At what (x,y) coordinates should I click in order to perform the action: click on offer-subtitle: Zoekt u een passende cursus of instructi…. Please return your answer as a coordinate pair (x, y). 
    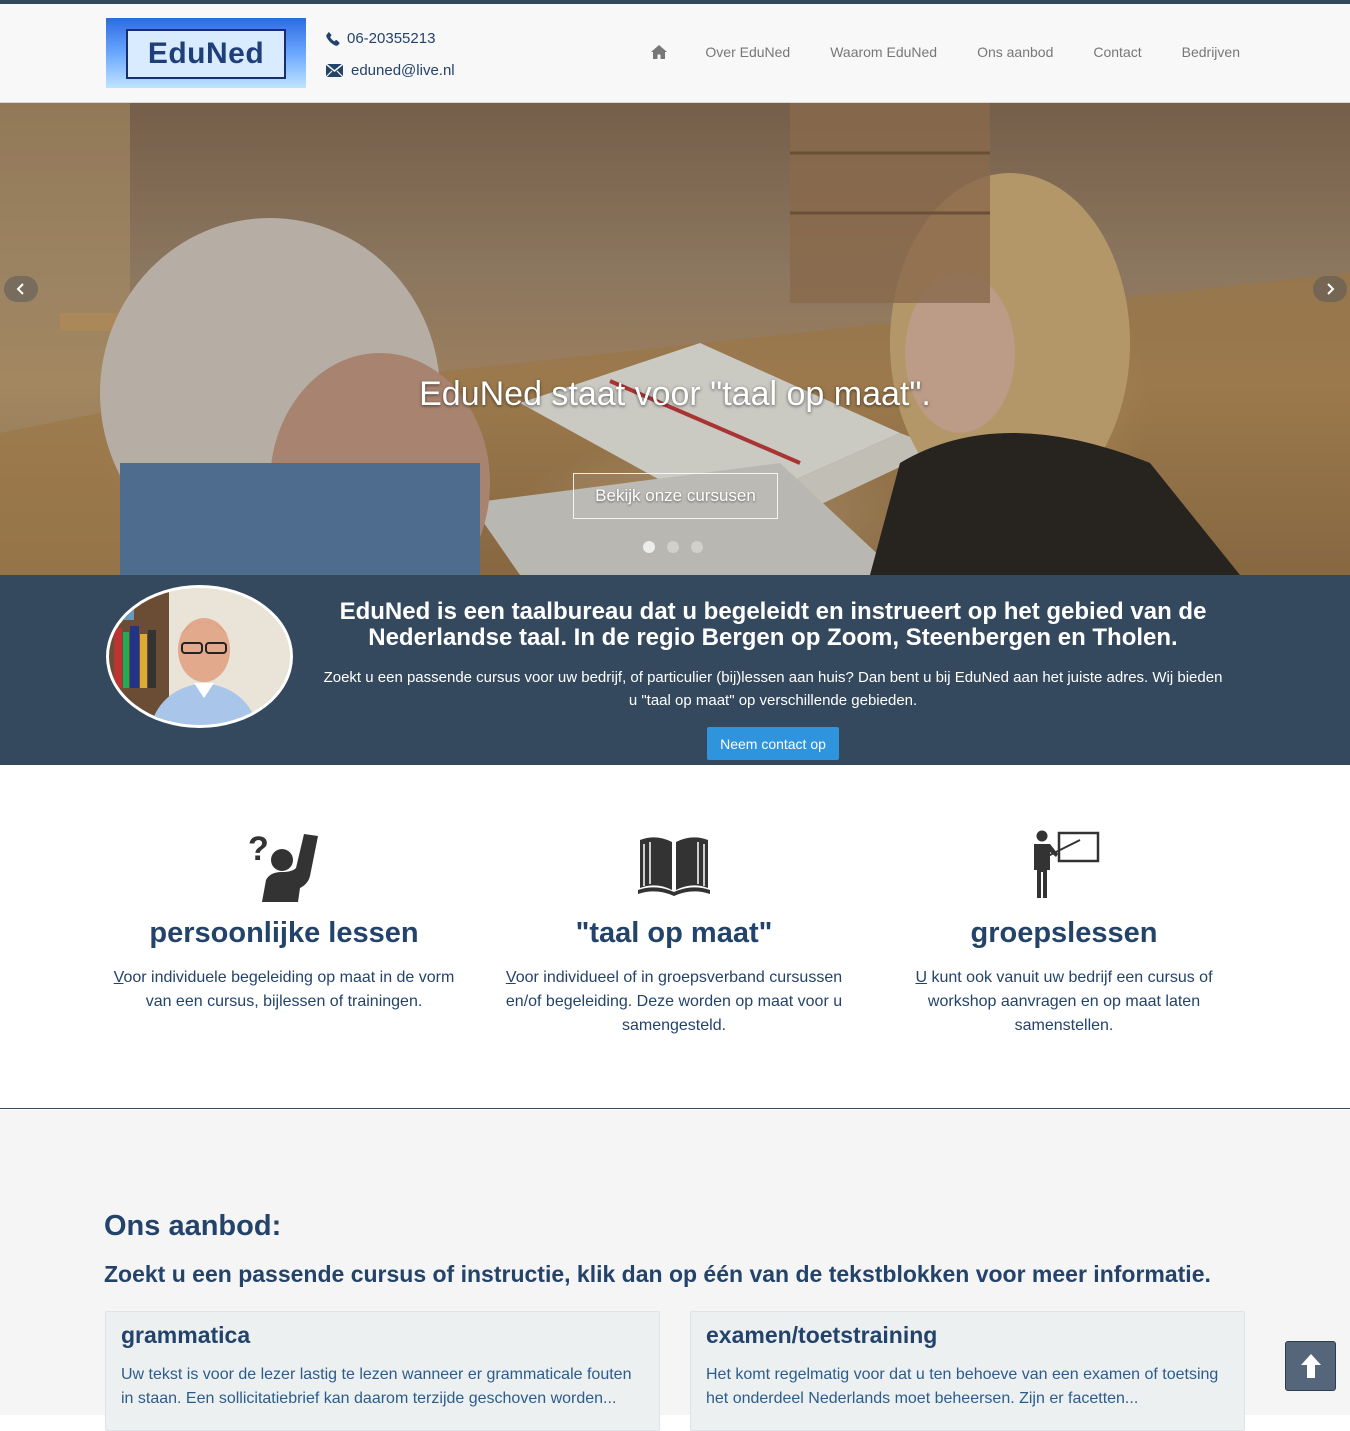
    Looking at the image, I should click on (657, 1274).